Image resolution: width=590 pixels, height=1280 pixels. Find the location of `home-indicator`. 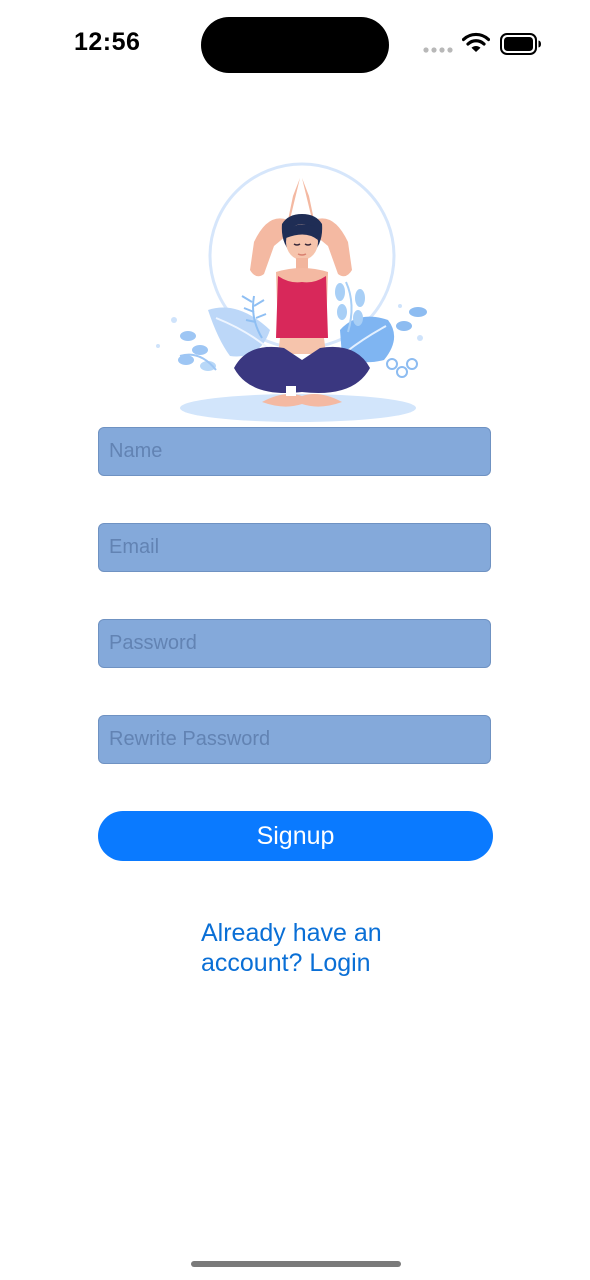

home-indicator is located at coordinates (296, 1264).